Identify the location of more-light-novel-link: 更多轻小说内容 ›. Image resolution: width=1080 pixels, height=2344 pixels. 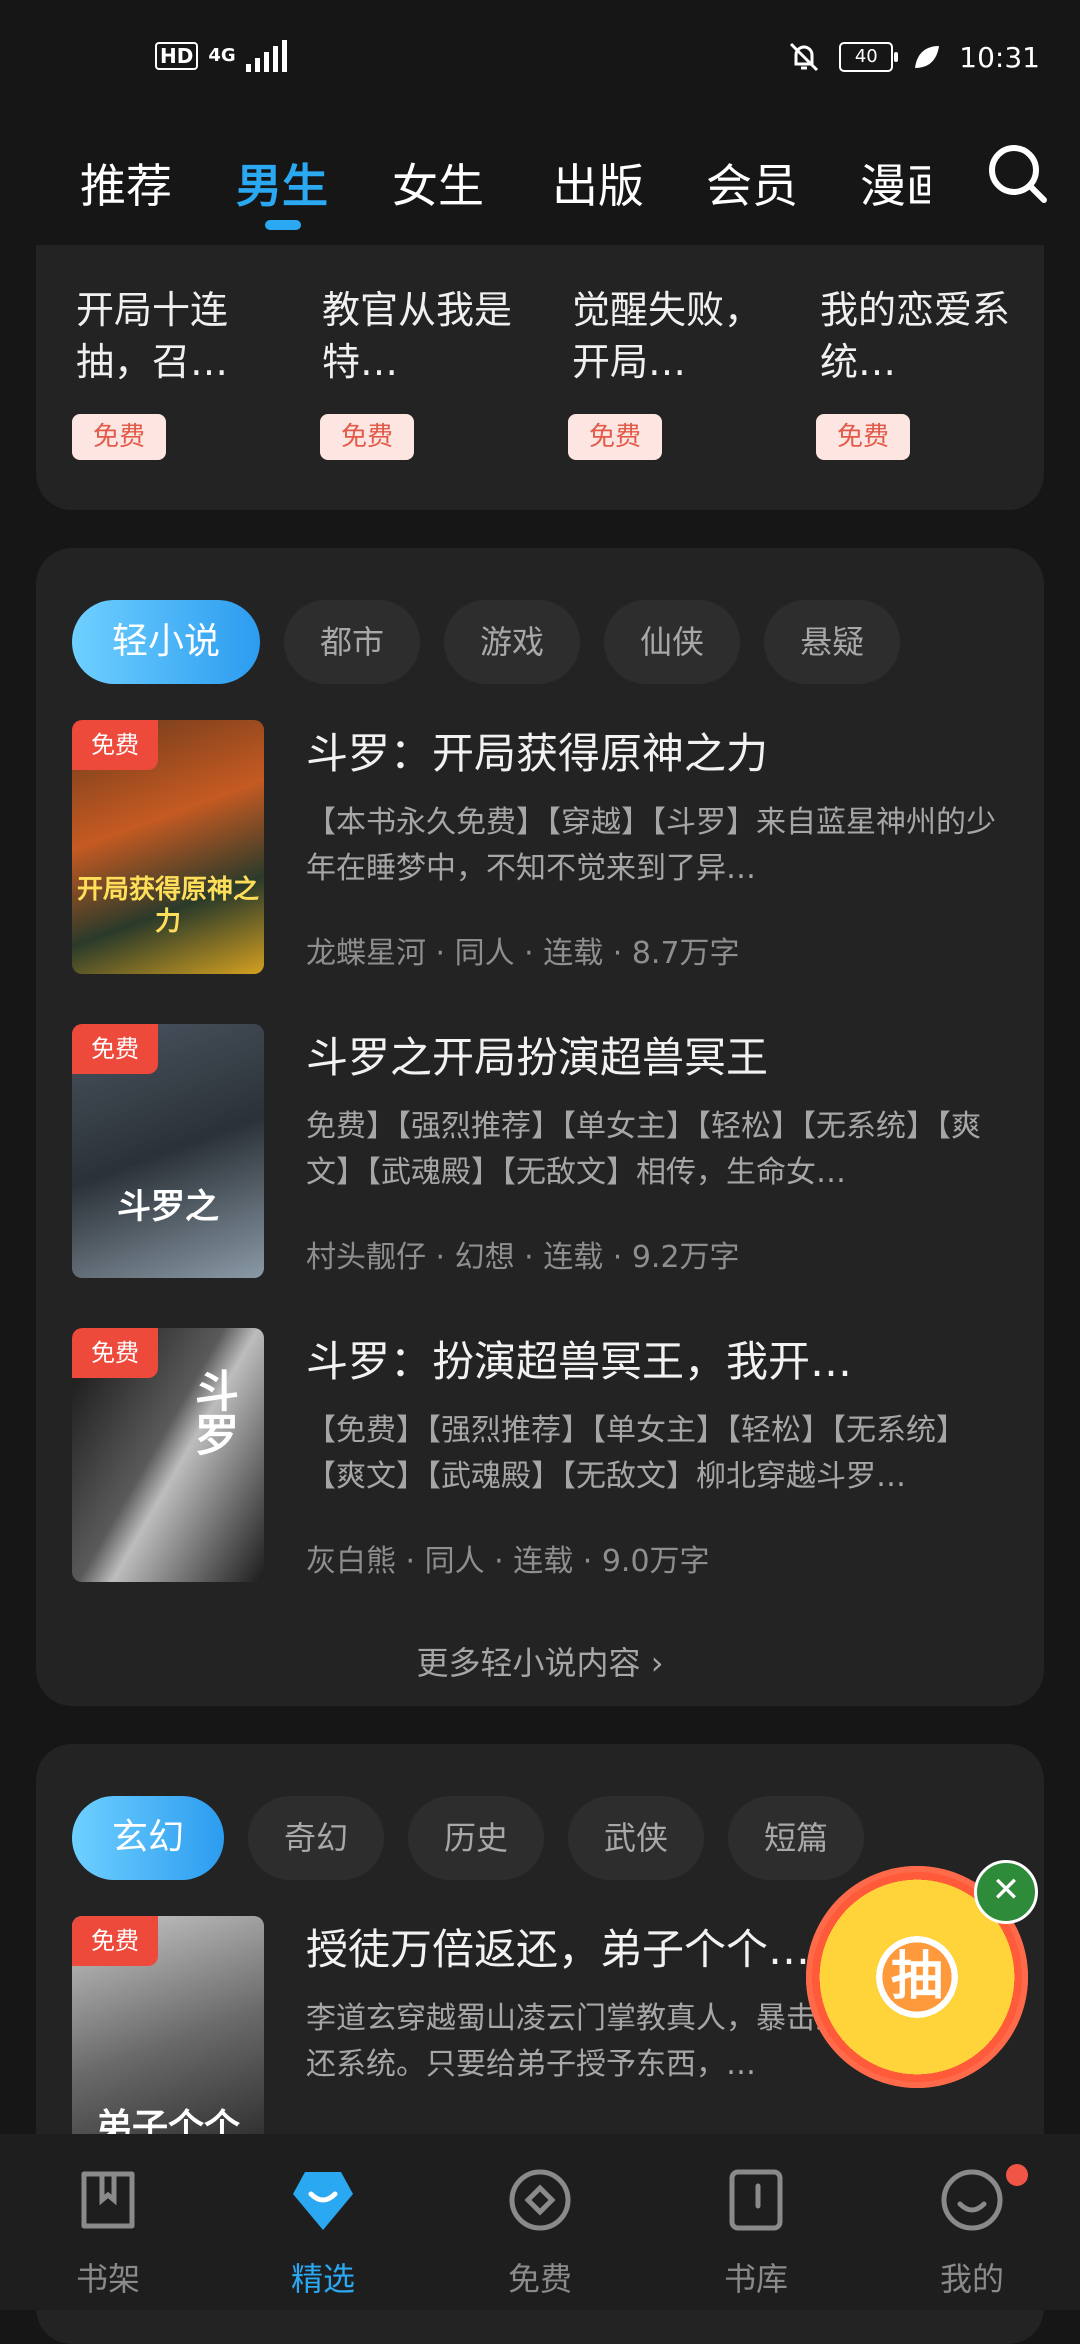
(540, 1661).